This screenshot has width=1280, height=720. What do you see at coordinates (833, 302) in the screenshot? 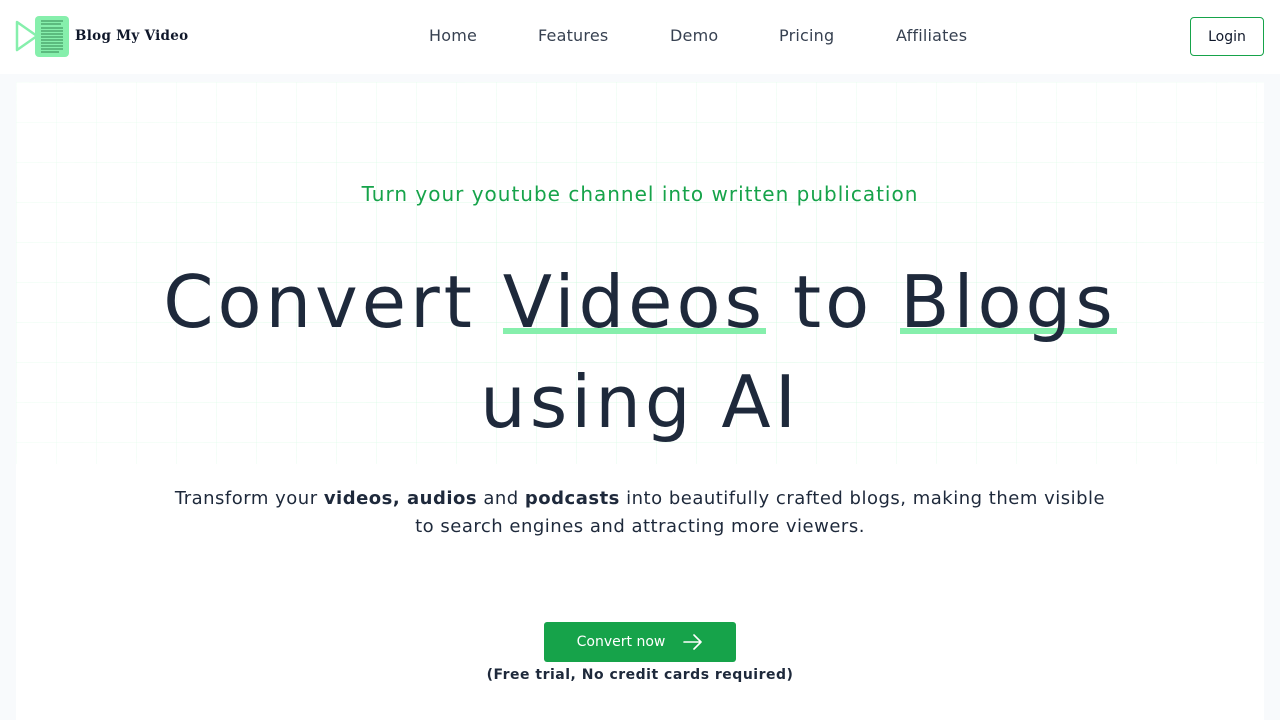
I see `headline-part2: to` at bounding box center [833, 302].